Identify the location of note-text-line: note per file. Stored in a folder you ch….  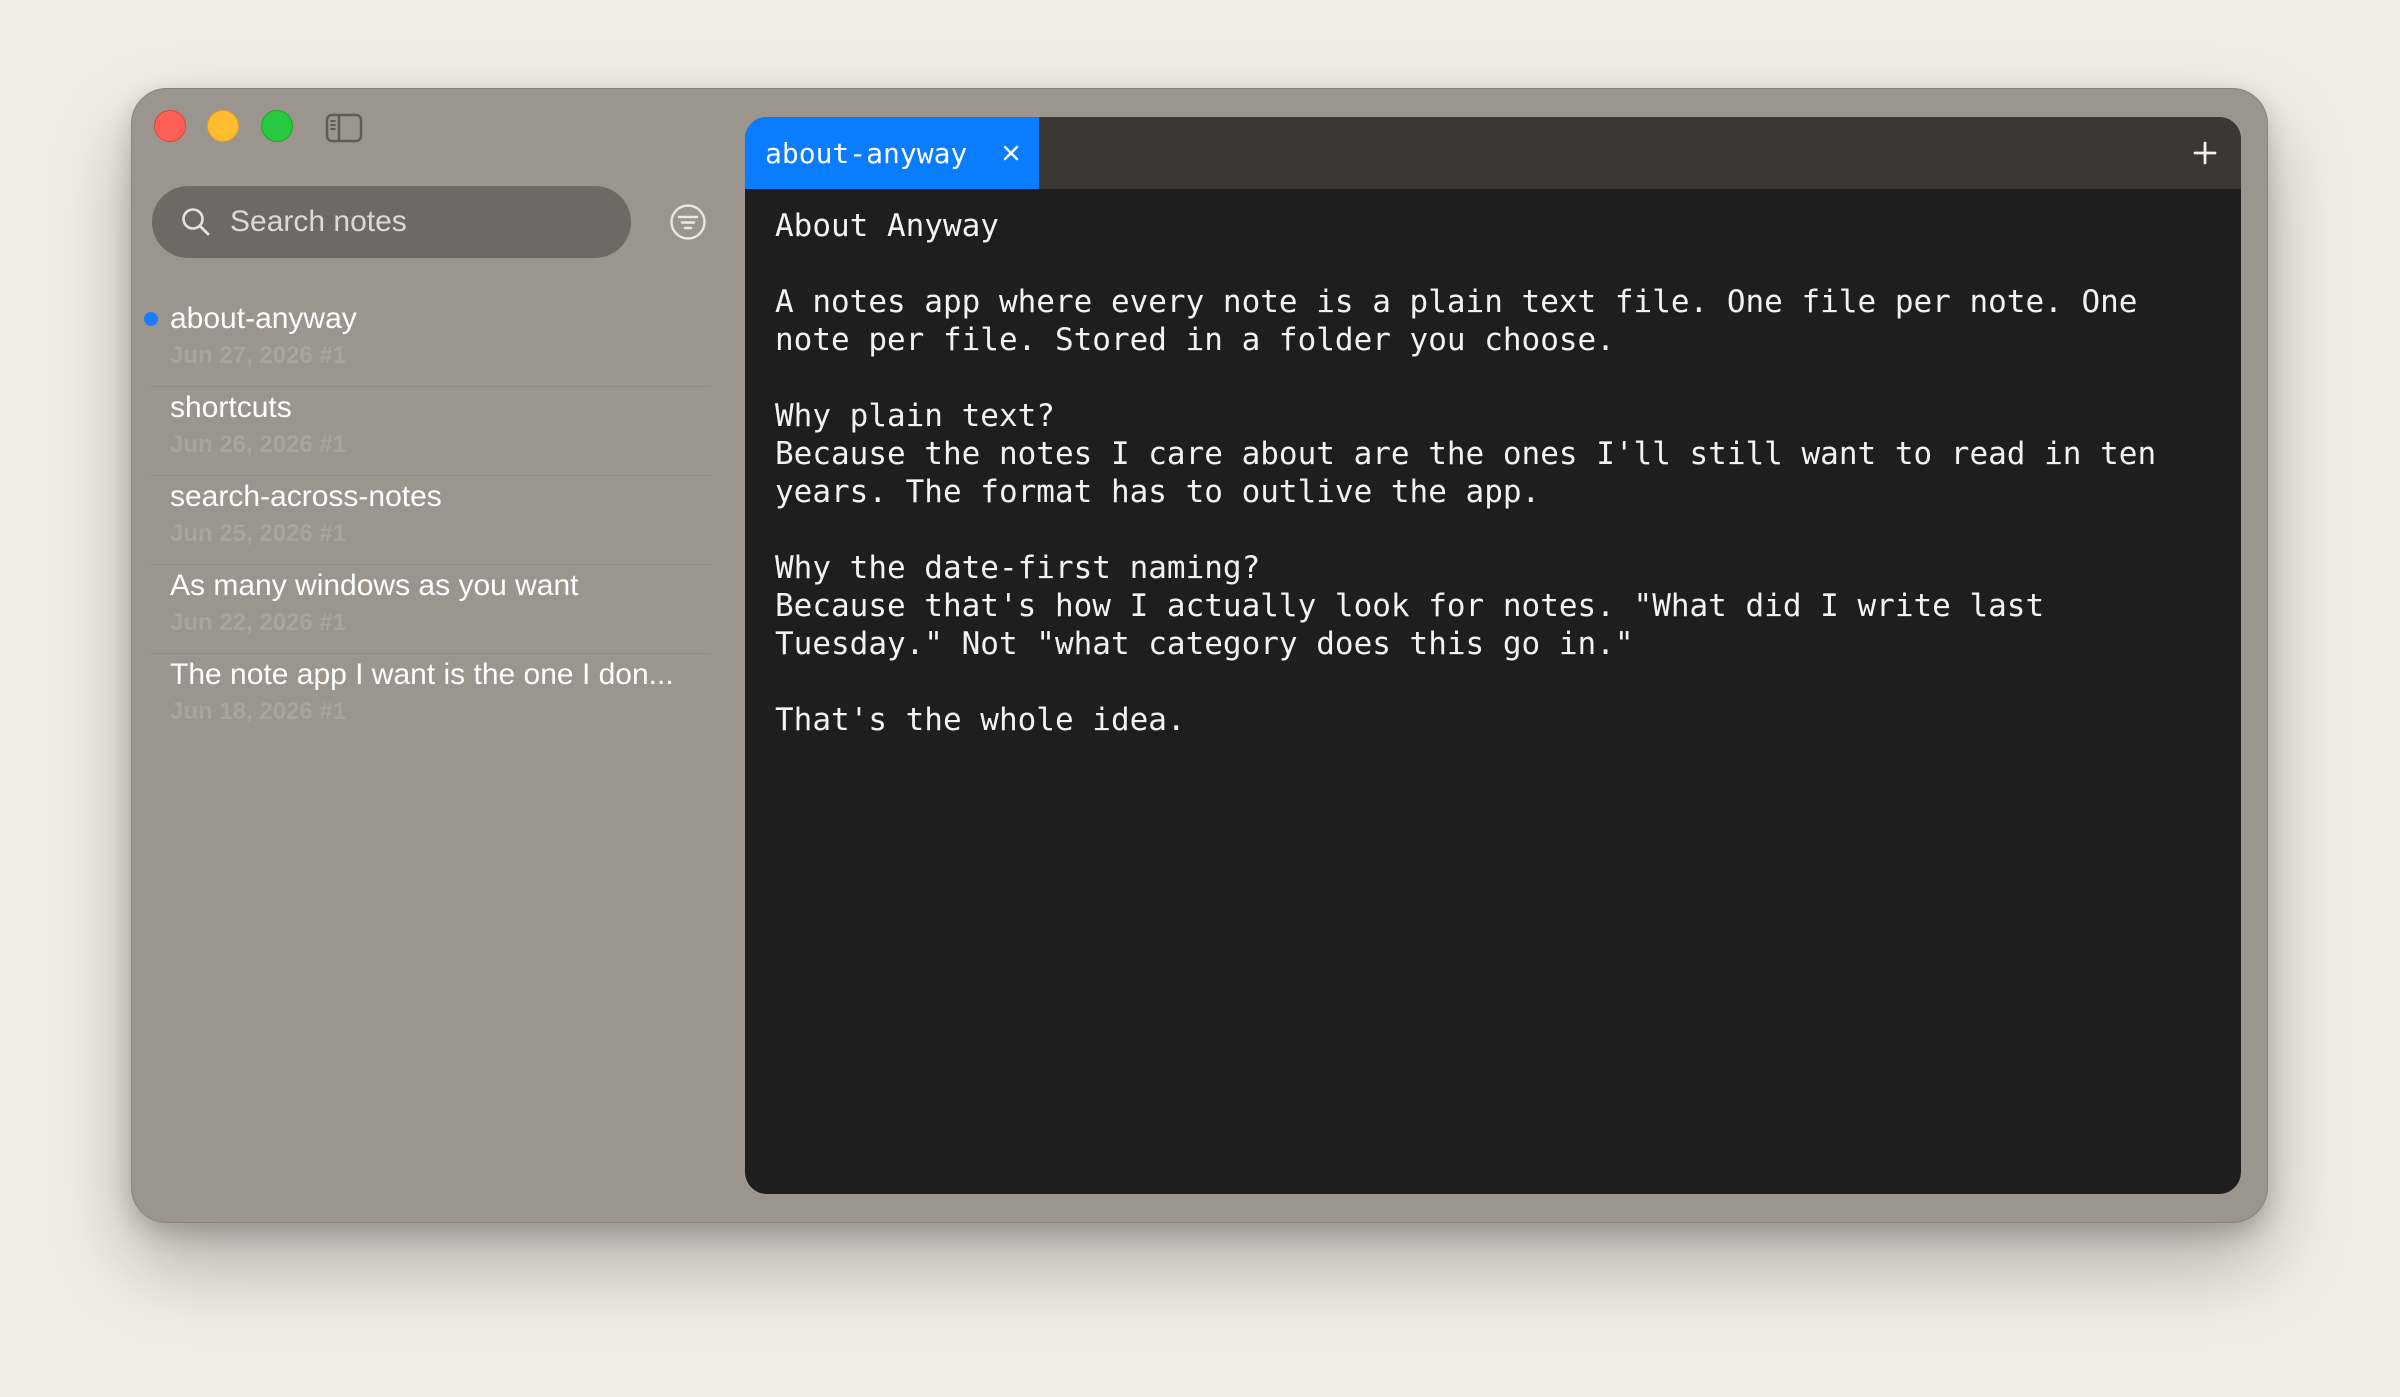
(1195, 340).